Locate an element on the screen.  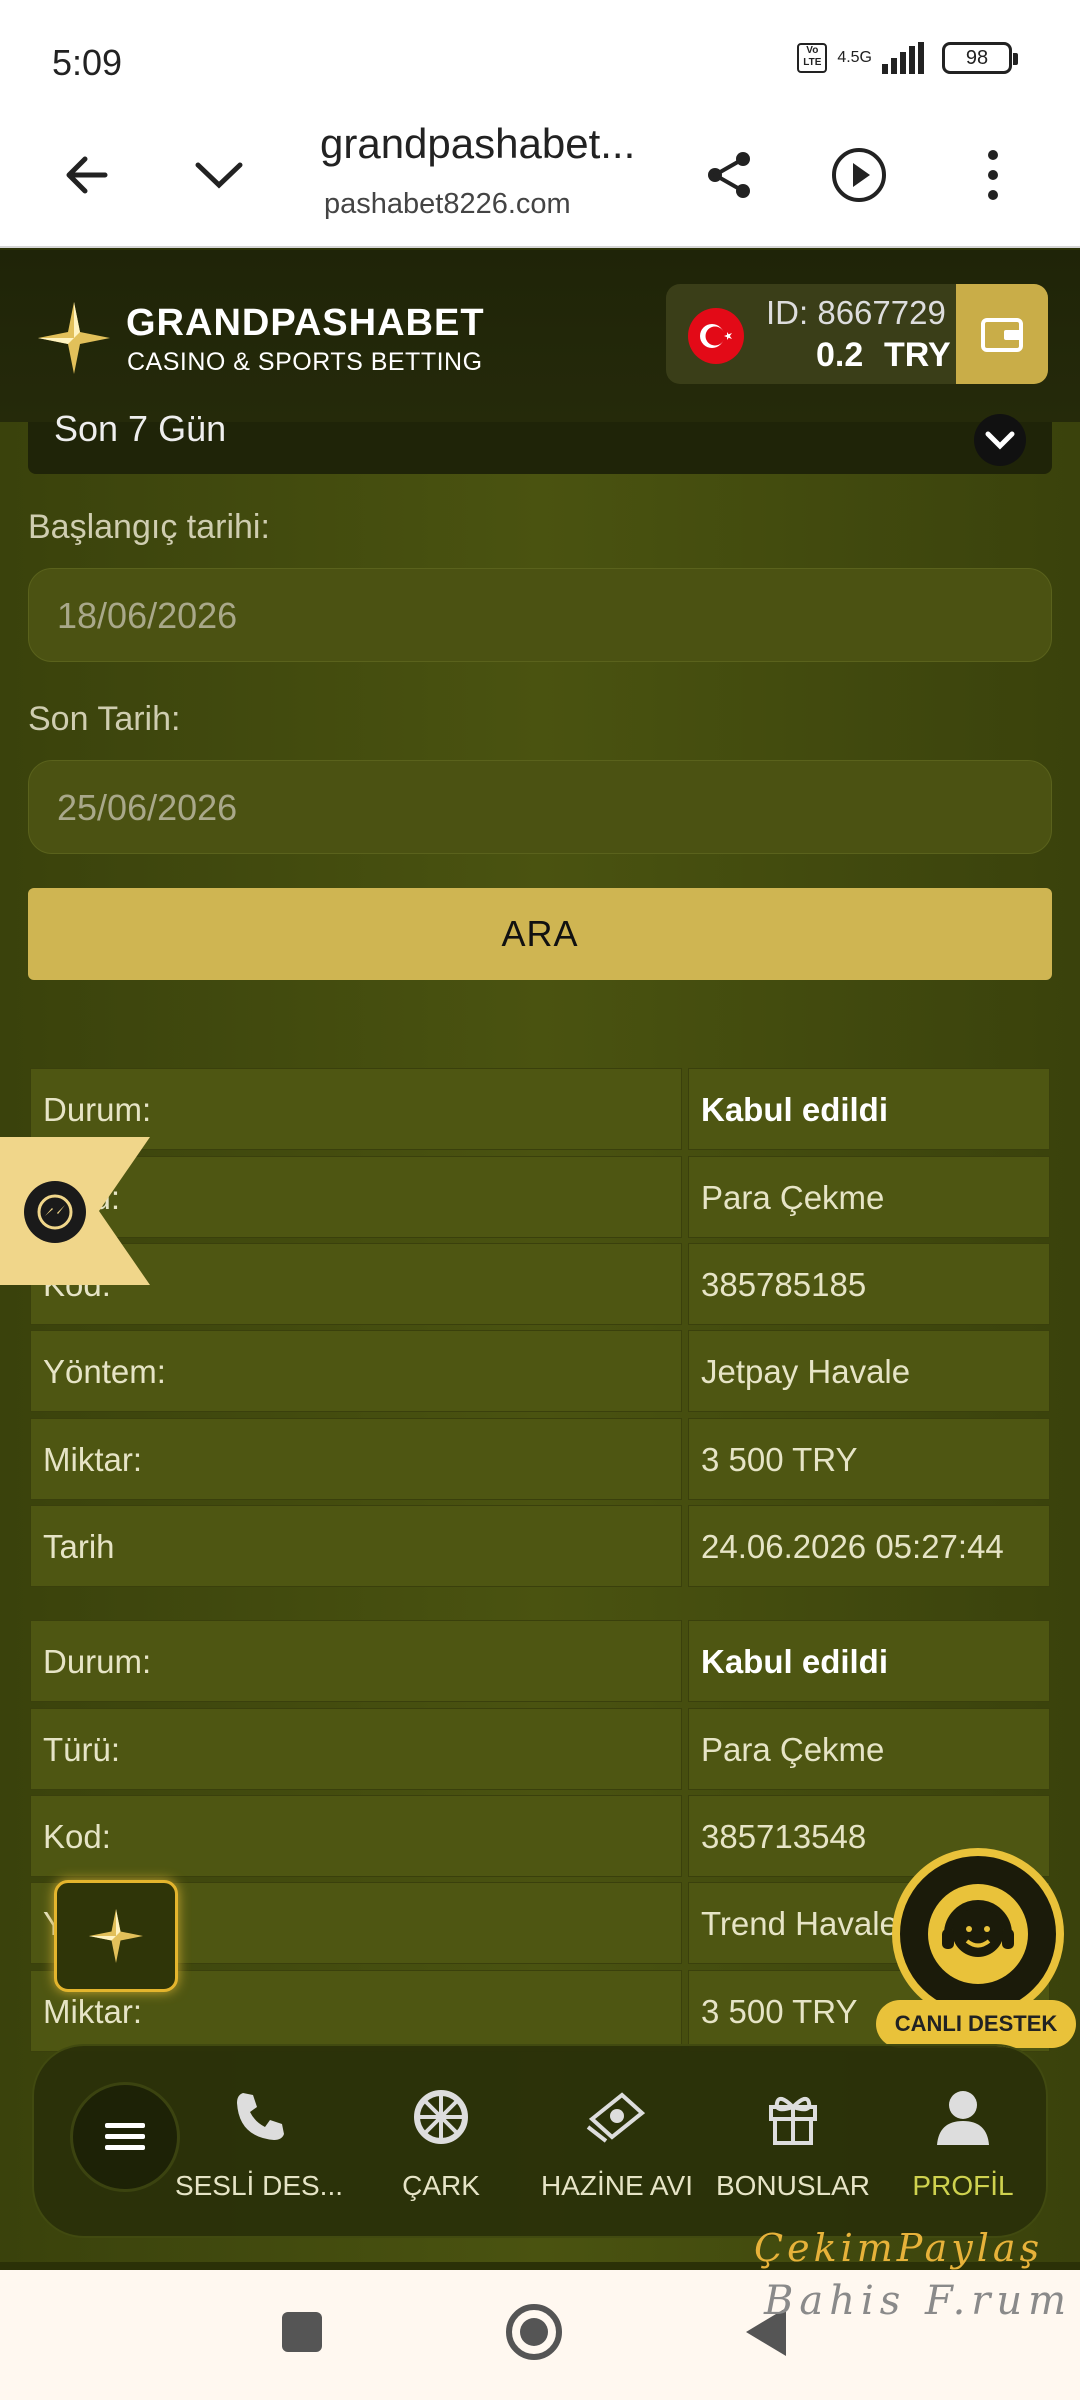
live-support-button: CANLI DESTEK is located at coordinates (977, 1948).